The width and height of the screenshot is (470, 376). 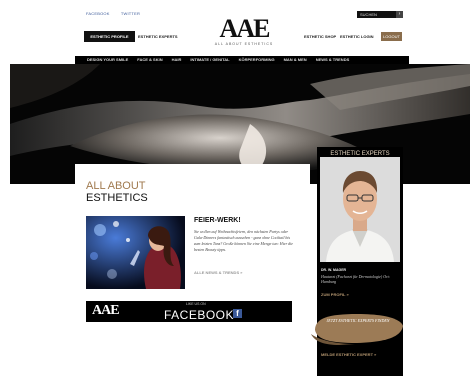 What do you see at coordinates (116, 186) in the screenshot?
I see `section-heading-line1: ALL ABOUT` at bounding box center [116, 186].